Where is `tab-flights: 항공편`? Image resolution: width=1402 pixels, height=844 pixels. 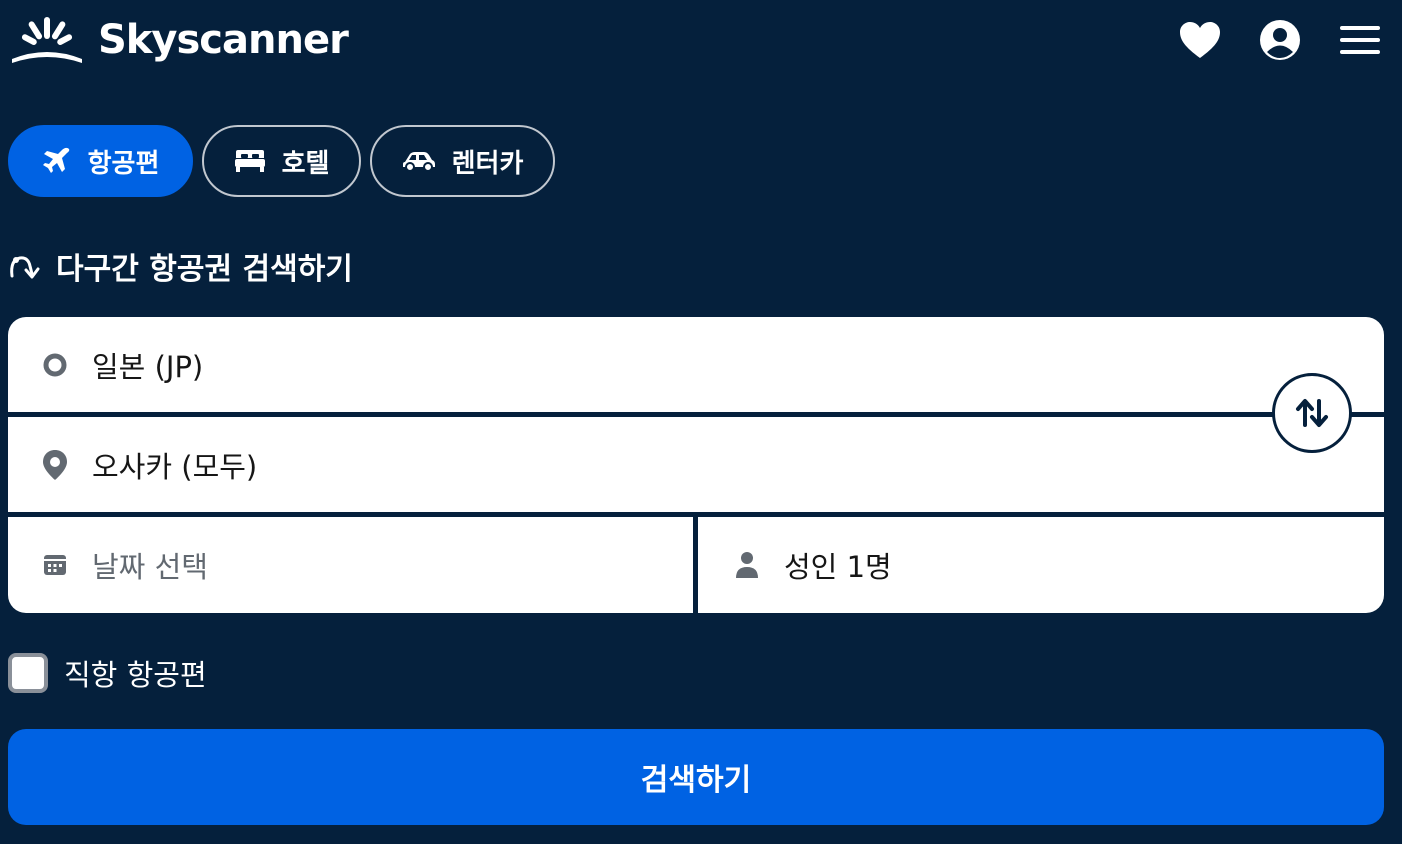 tab-flights: 항공편 is located at coordinates (100, 161).